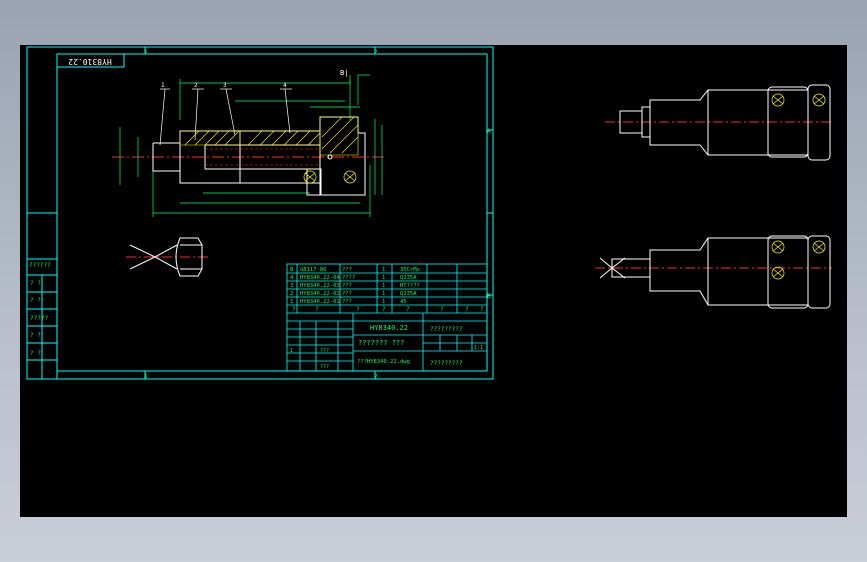  What do you see at coordinates (489, 296) in the screenshot?
I see `zone-label-right-b: B` at bounding box center [489, 296].